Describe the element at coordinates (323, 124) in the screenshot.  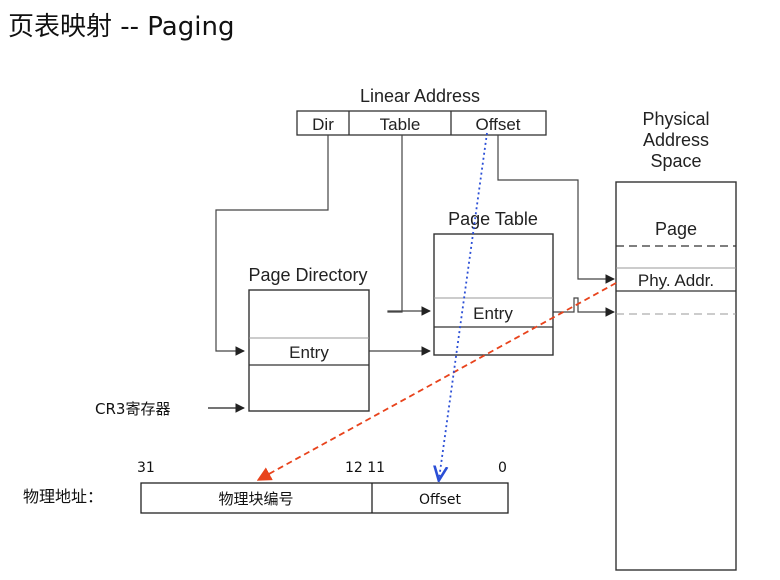
I see `field-dir: Dir` at that location.